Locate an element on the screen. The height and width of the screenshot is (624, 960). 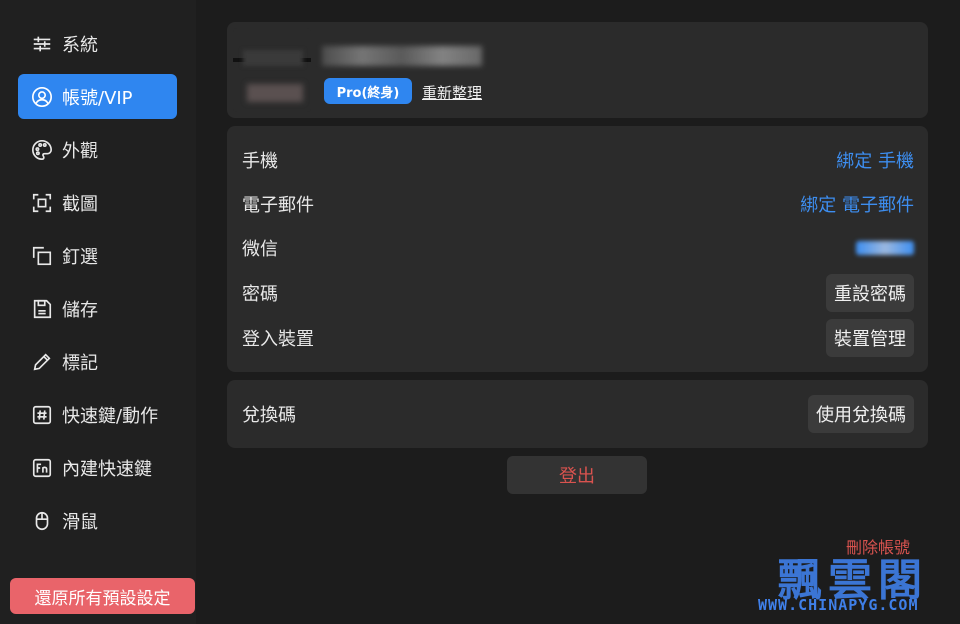
sidebar-item-screenshot: 截圖 is located at coordinates (97, 202).